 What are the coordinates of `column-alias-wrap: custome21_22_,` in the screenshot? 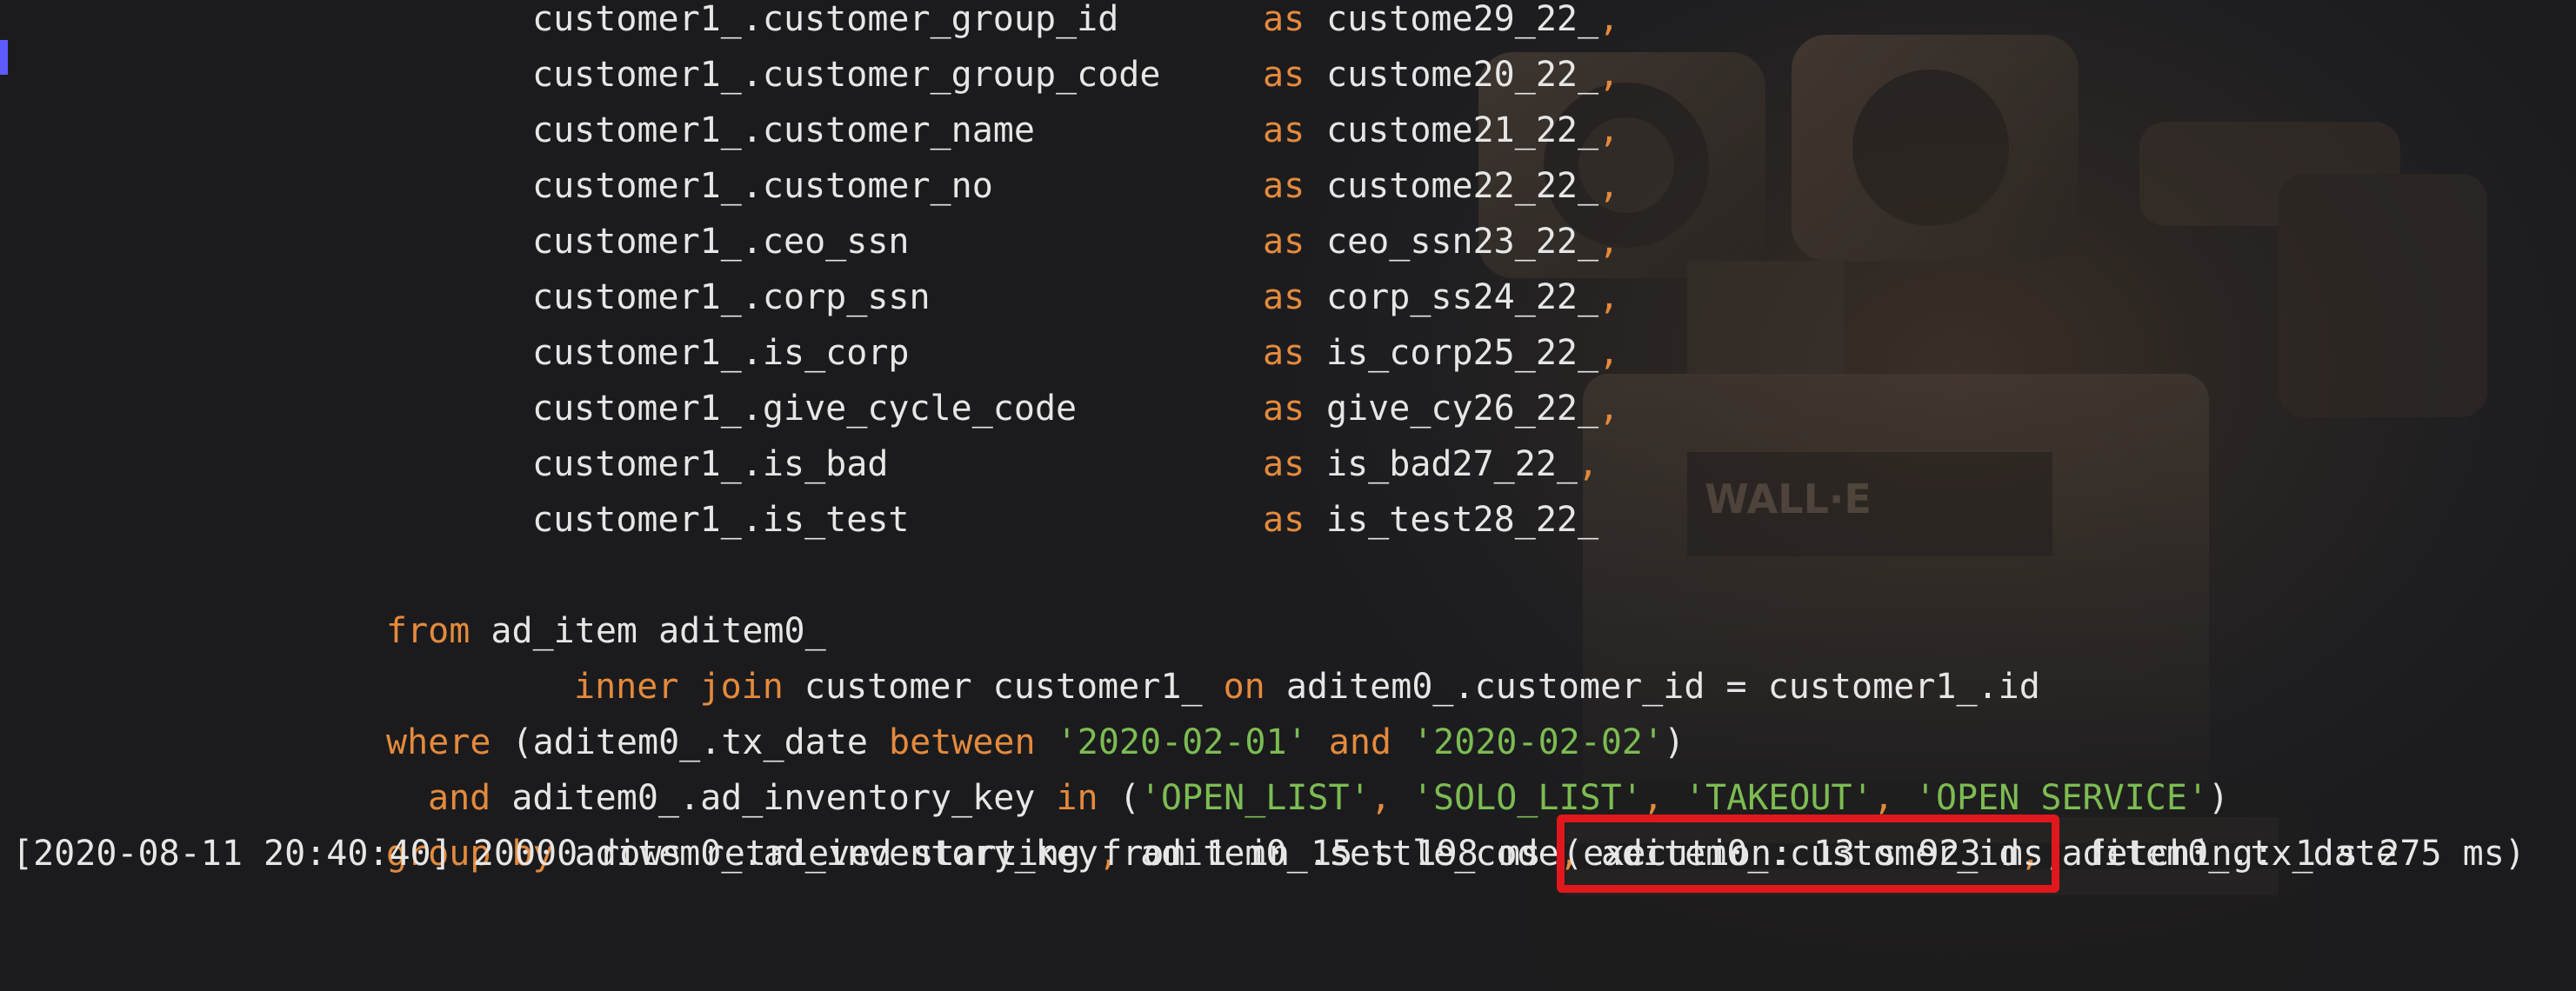 It's located at (1472, 130).